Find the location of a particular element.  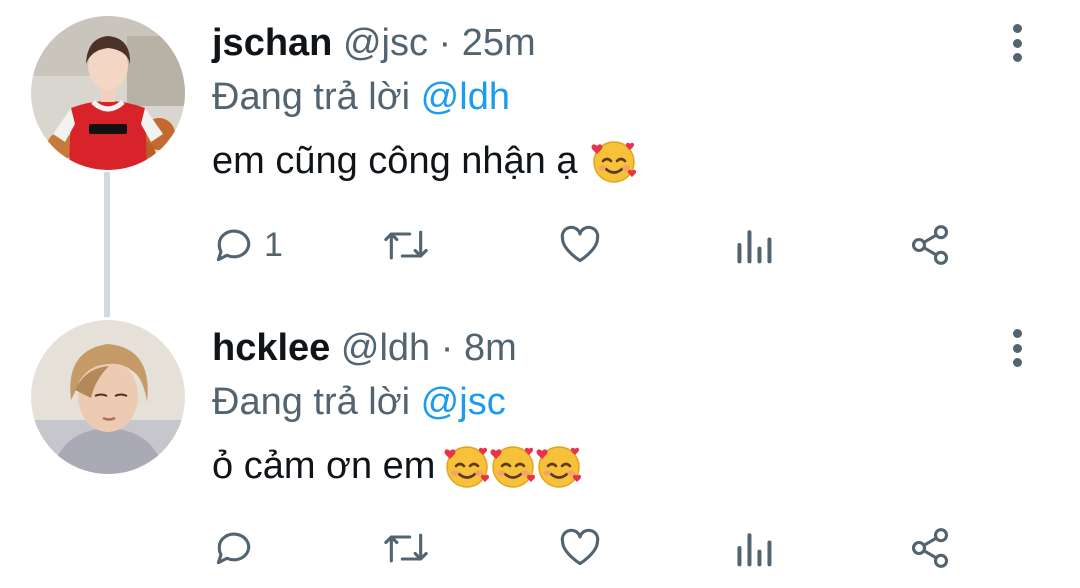

replying-to: Đang trả lời @ldh is located at coordinates (361, 97).